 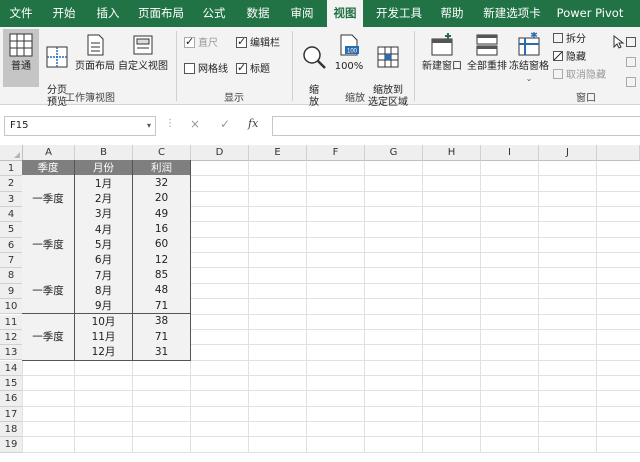 What do you see at coordinates (161, 13) in the screenshot?
I see `tab-page-layout: 页面布局` at bounding box center [161, 13].